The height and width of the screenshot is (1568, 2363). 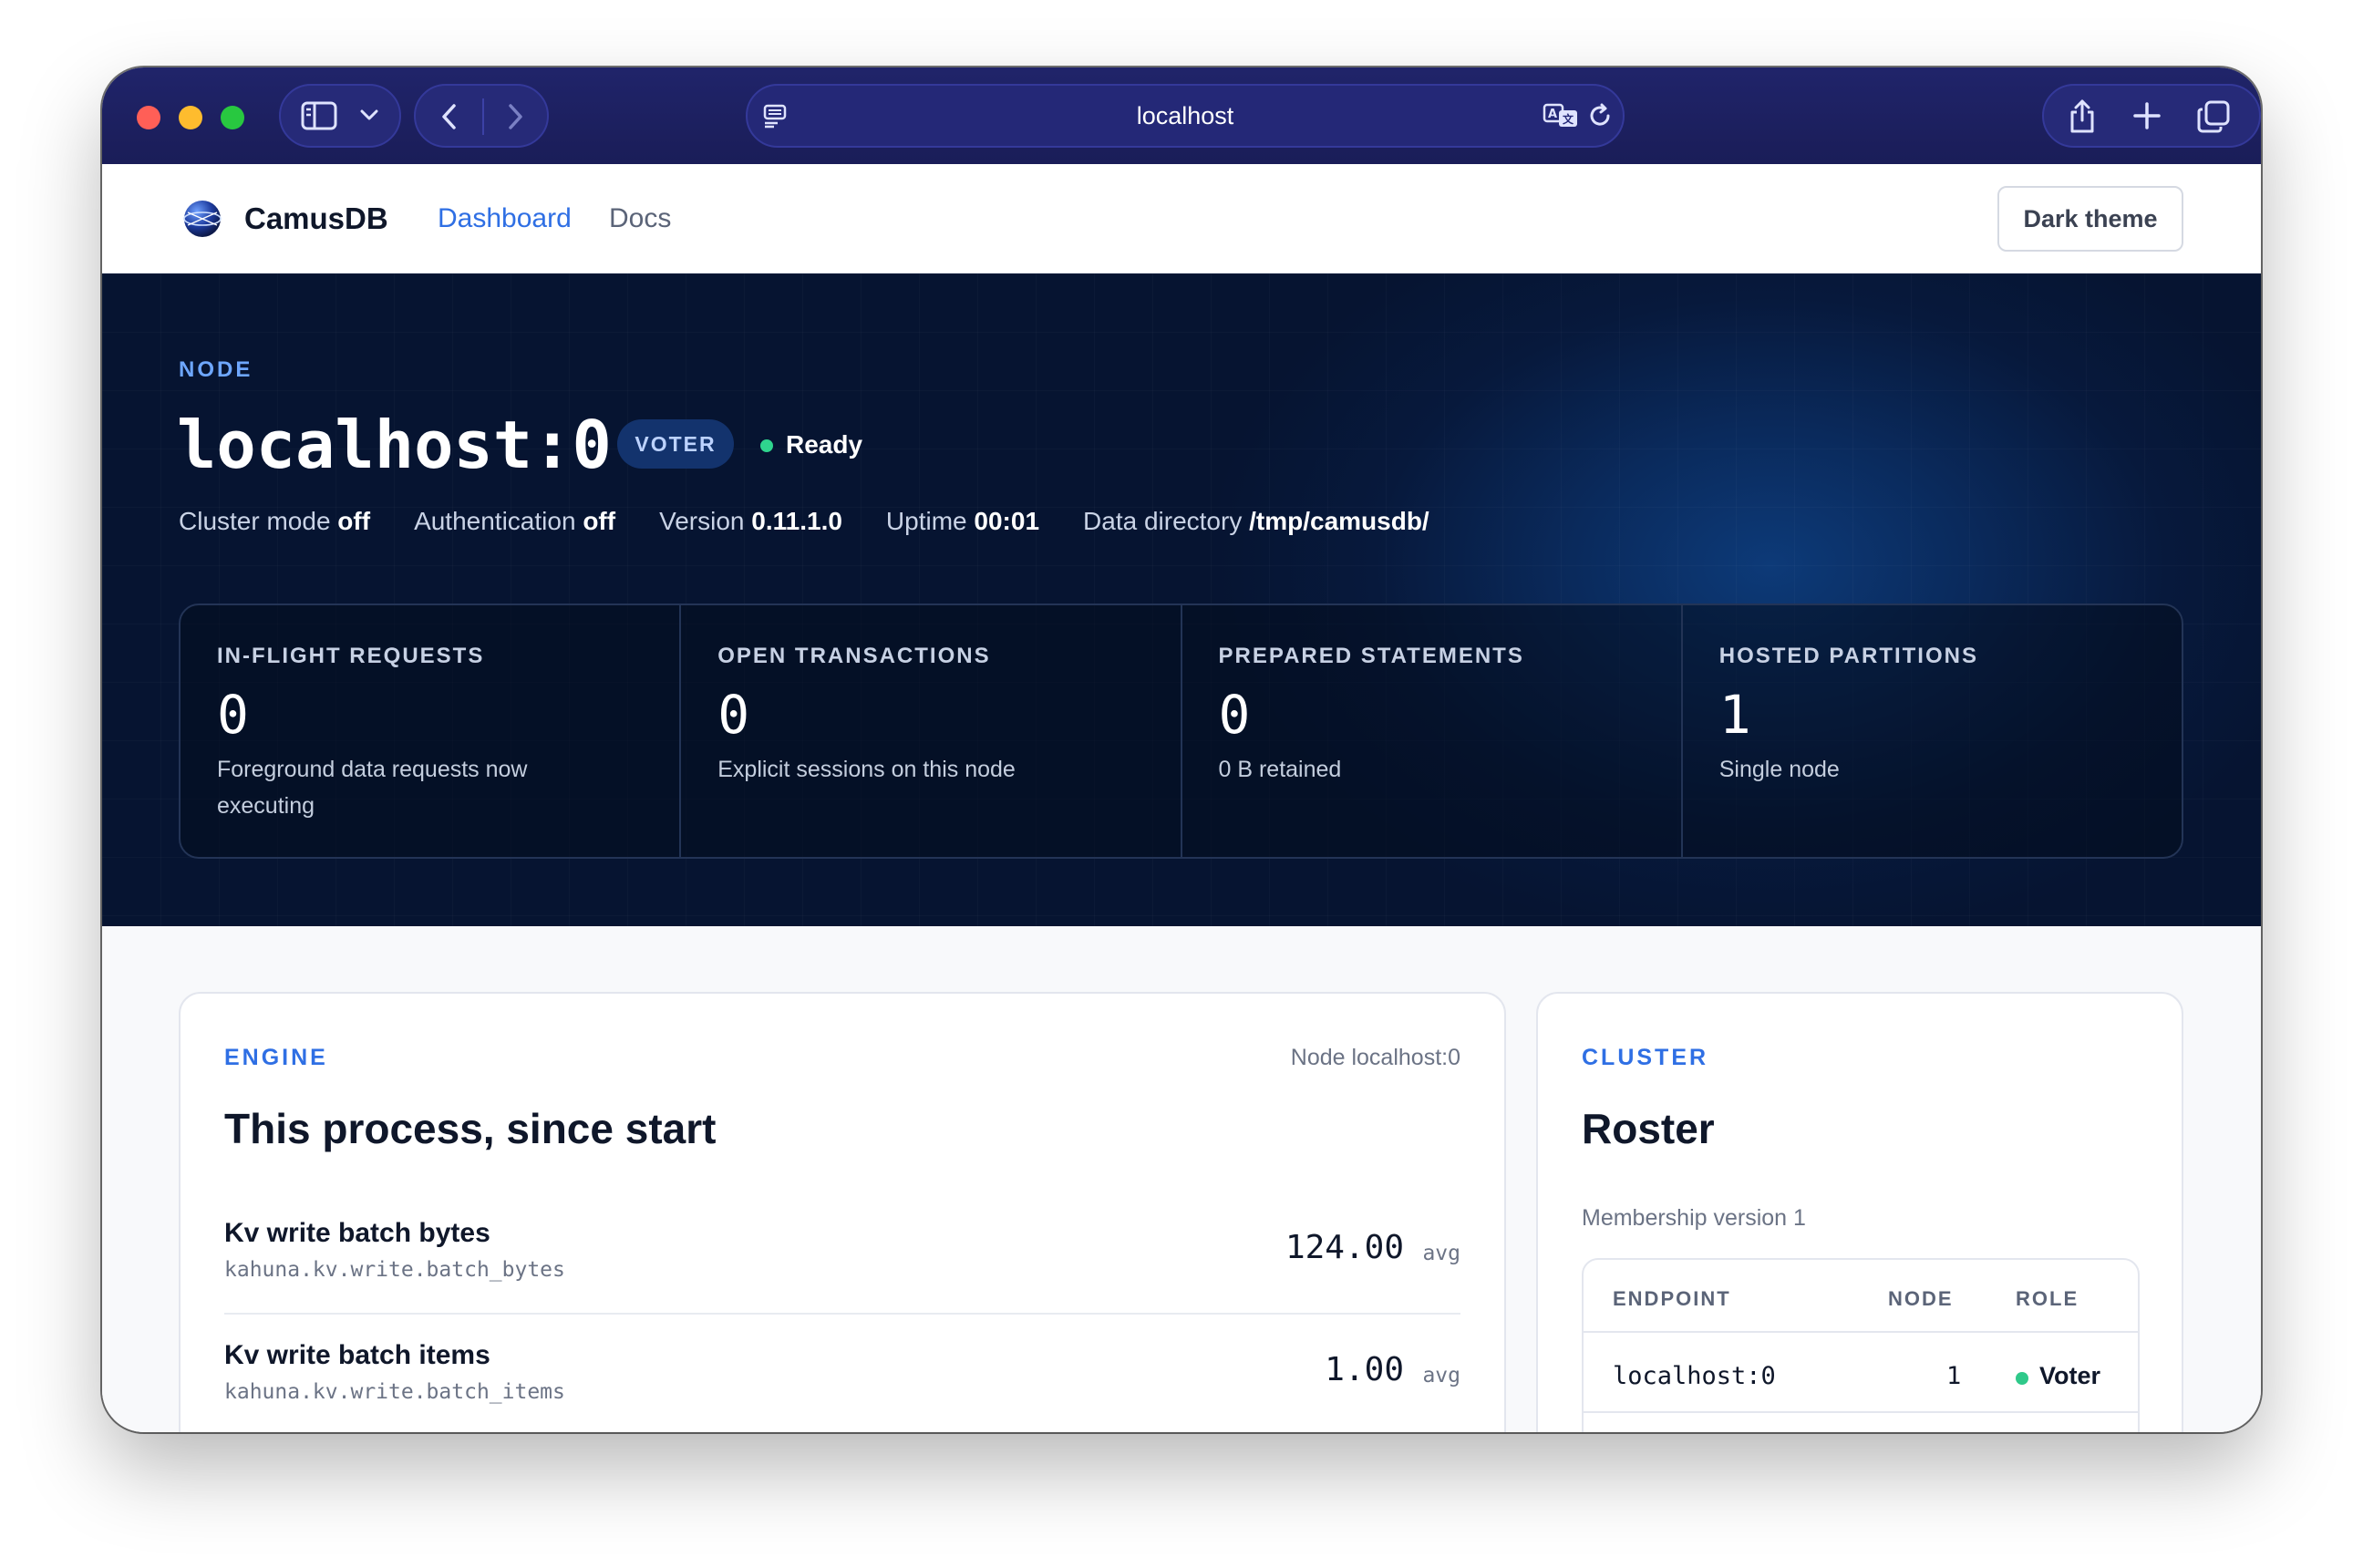 I want to click on history-nav-group, so click(x=481, y=116).